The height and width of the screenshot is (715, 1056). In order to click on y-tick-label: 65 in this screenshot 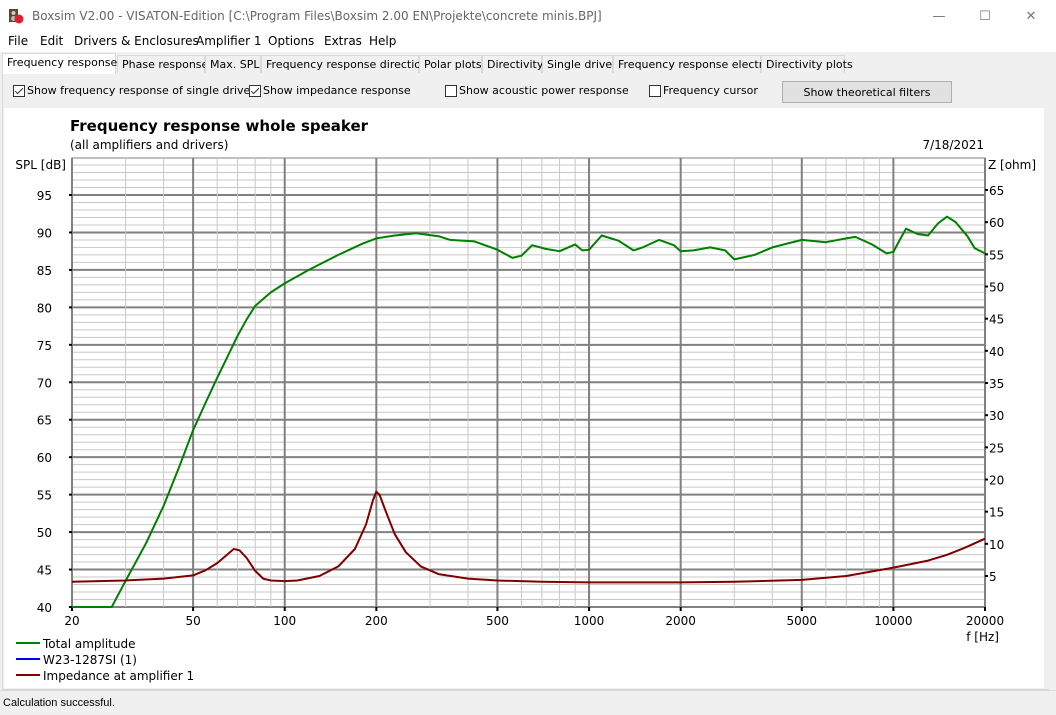, I will do `click(44, 421)`.